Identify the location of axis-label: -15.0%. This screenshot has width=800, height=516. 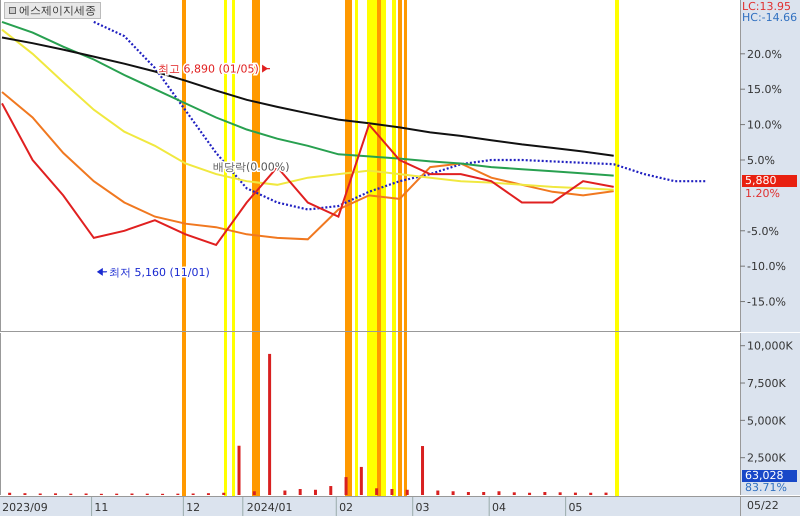
(766, 302).